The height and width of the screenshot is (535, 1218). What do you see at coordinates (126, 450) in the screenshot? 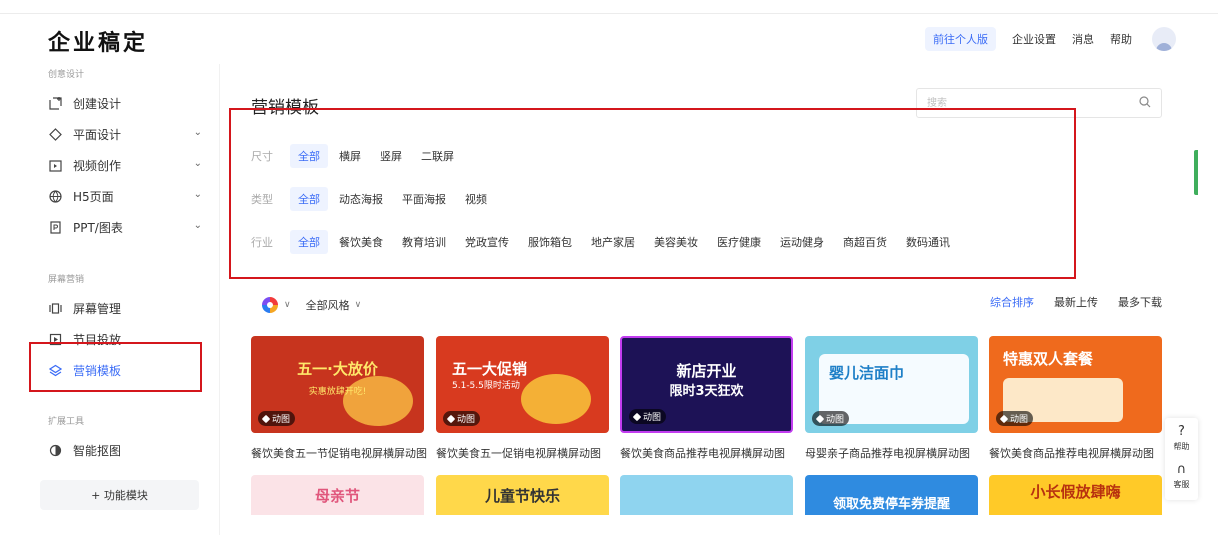
I see `sidebar-item-smart-cutout: 智能抠图` at bounding box center [126, 450].